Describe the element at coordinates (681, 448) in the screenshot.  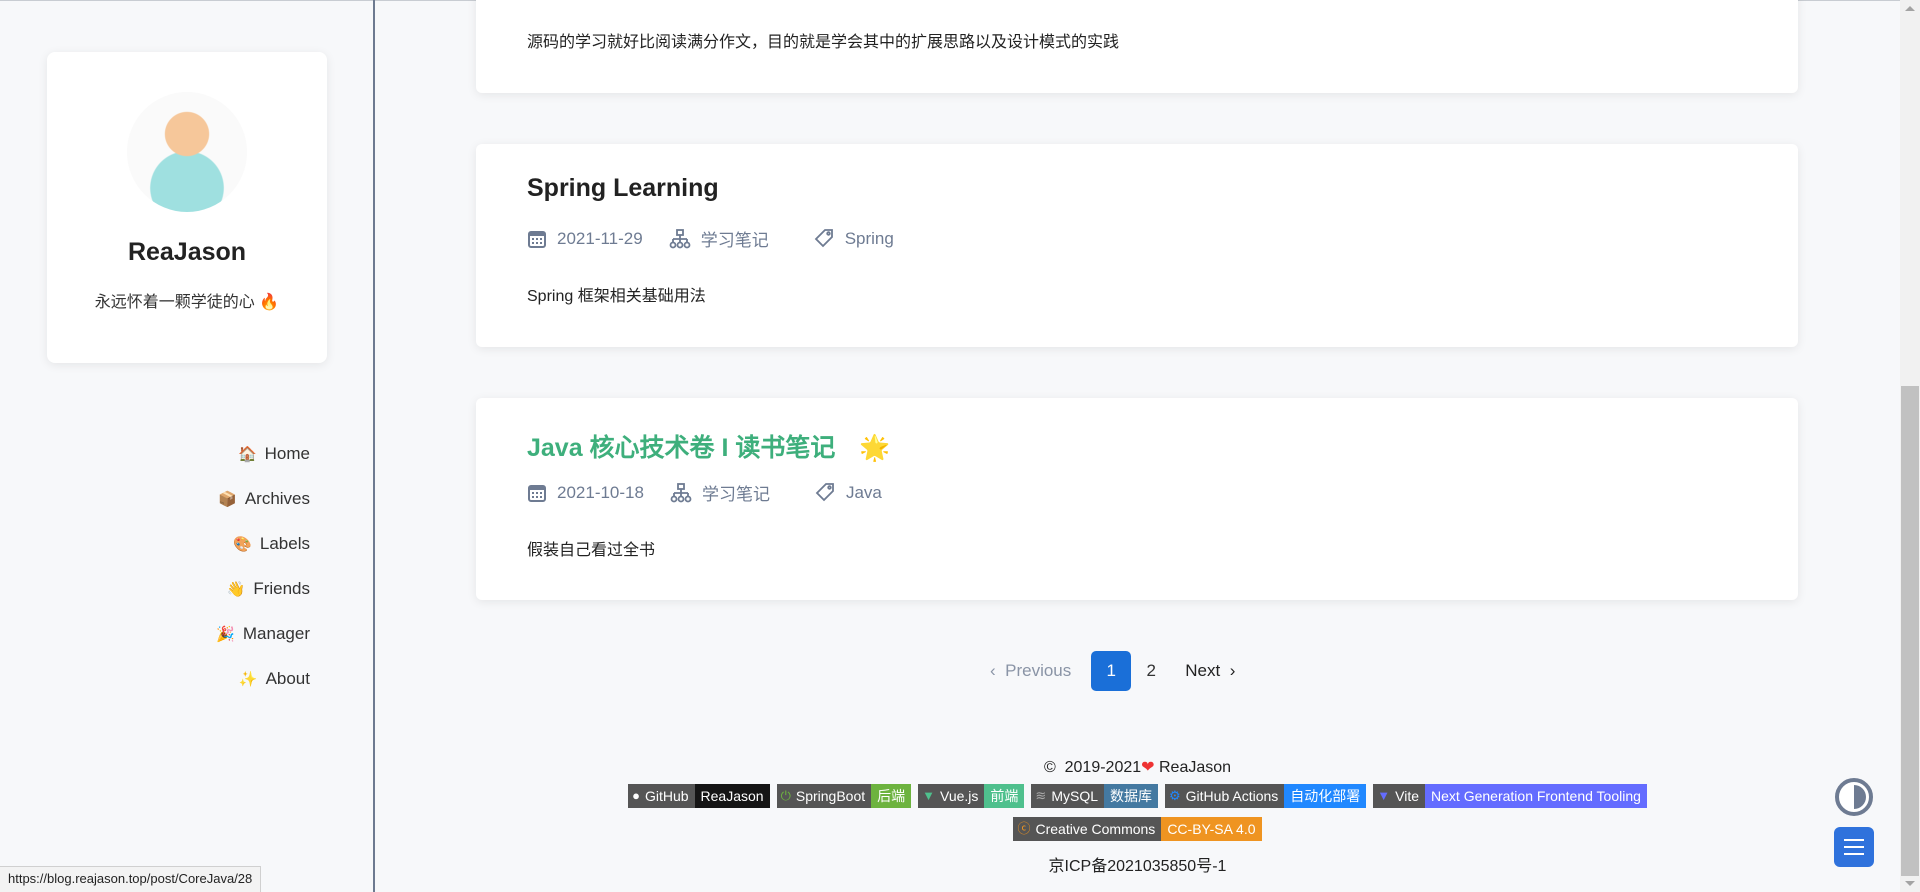
I see `post-title-text: Java 核心技术卷 I 读书笔记` at that location.